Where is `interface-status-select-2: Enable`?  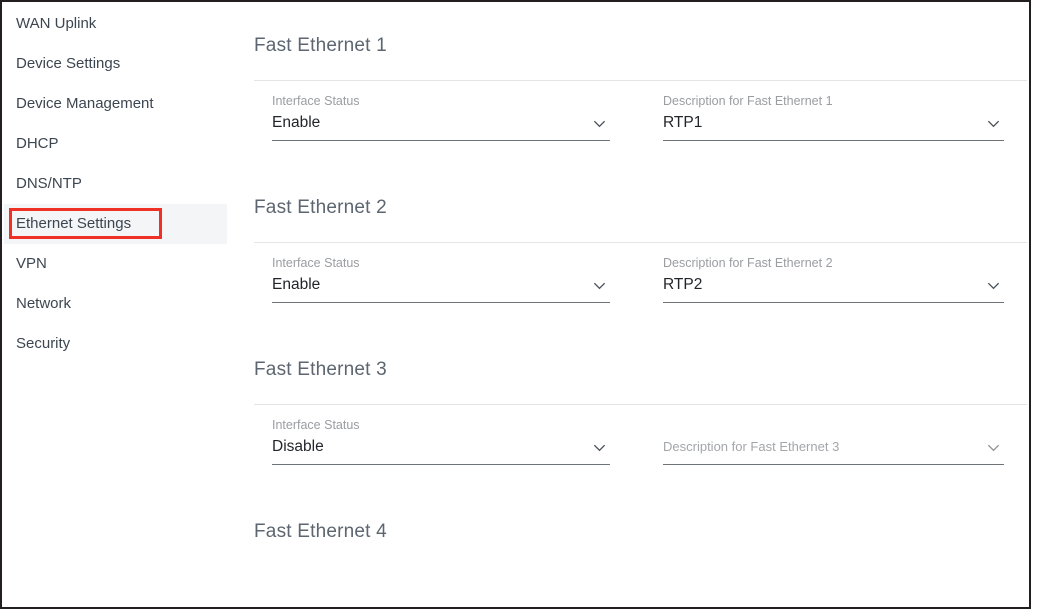 interface-status-select-2: Enable is located at coordinates (441, 287).